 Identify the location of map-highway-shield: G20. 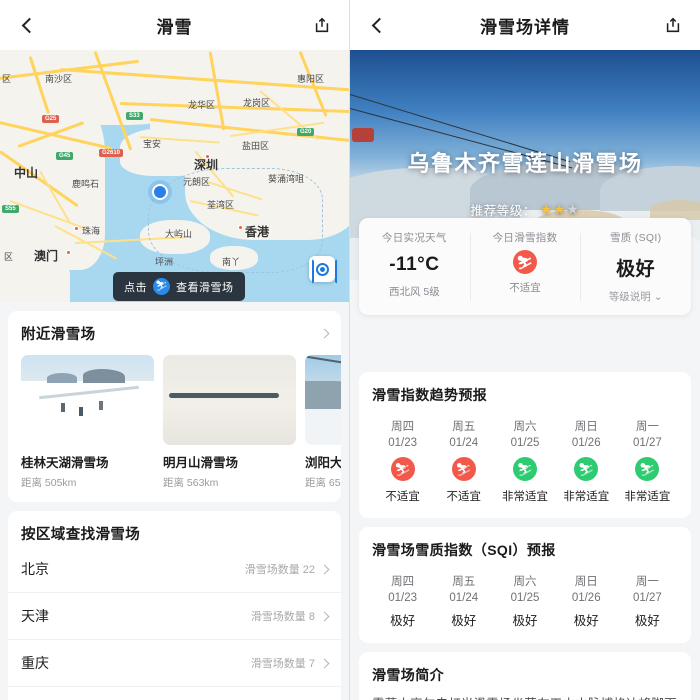
(306, 132).